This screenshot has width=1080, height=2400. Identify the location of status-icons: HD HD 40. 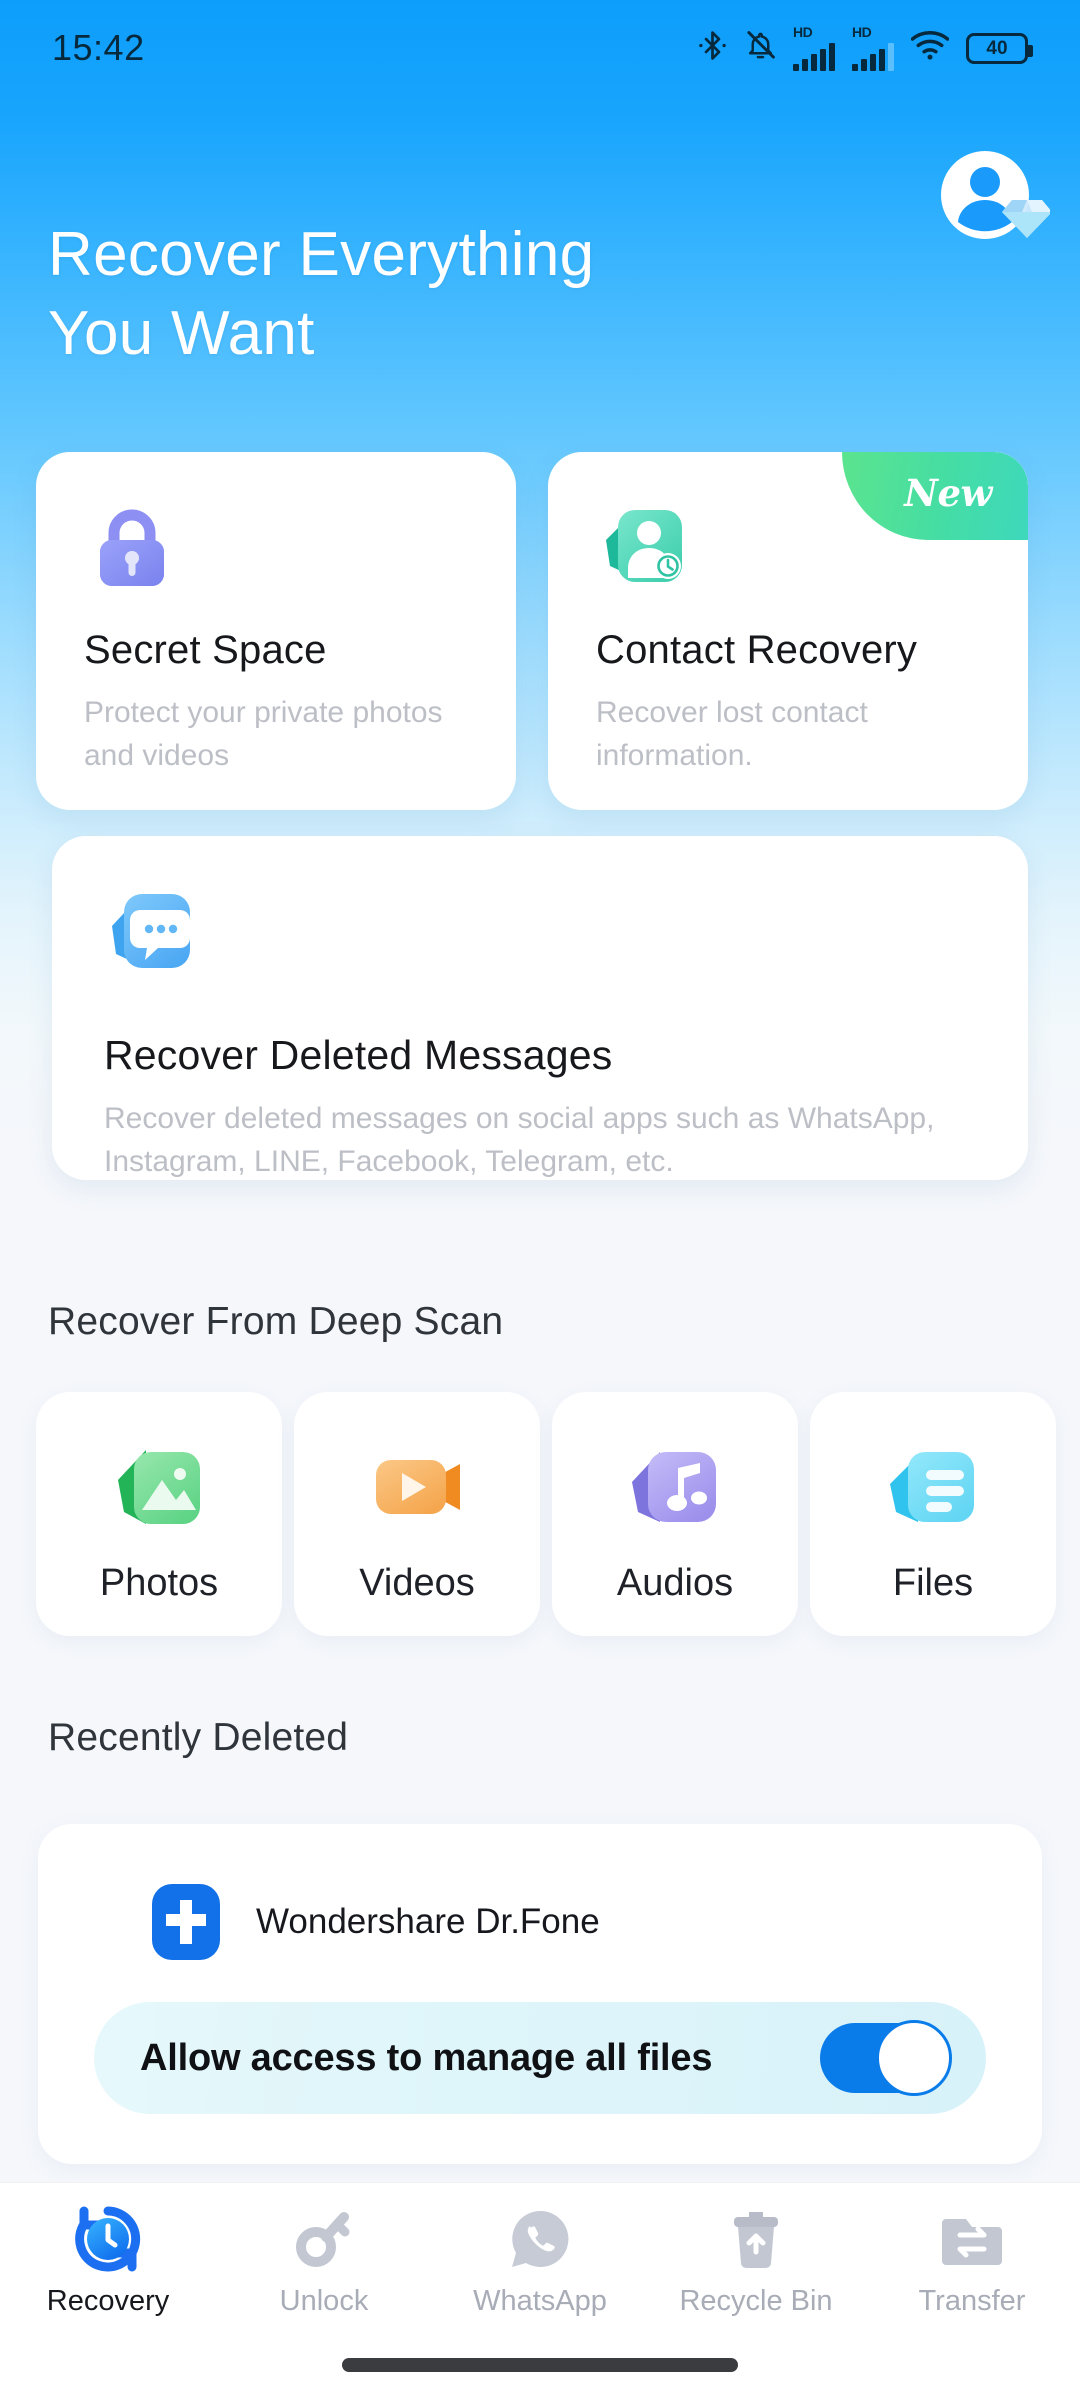
(865, 48).